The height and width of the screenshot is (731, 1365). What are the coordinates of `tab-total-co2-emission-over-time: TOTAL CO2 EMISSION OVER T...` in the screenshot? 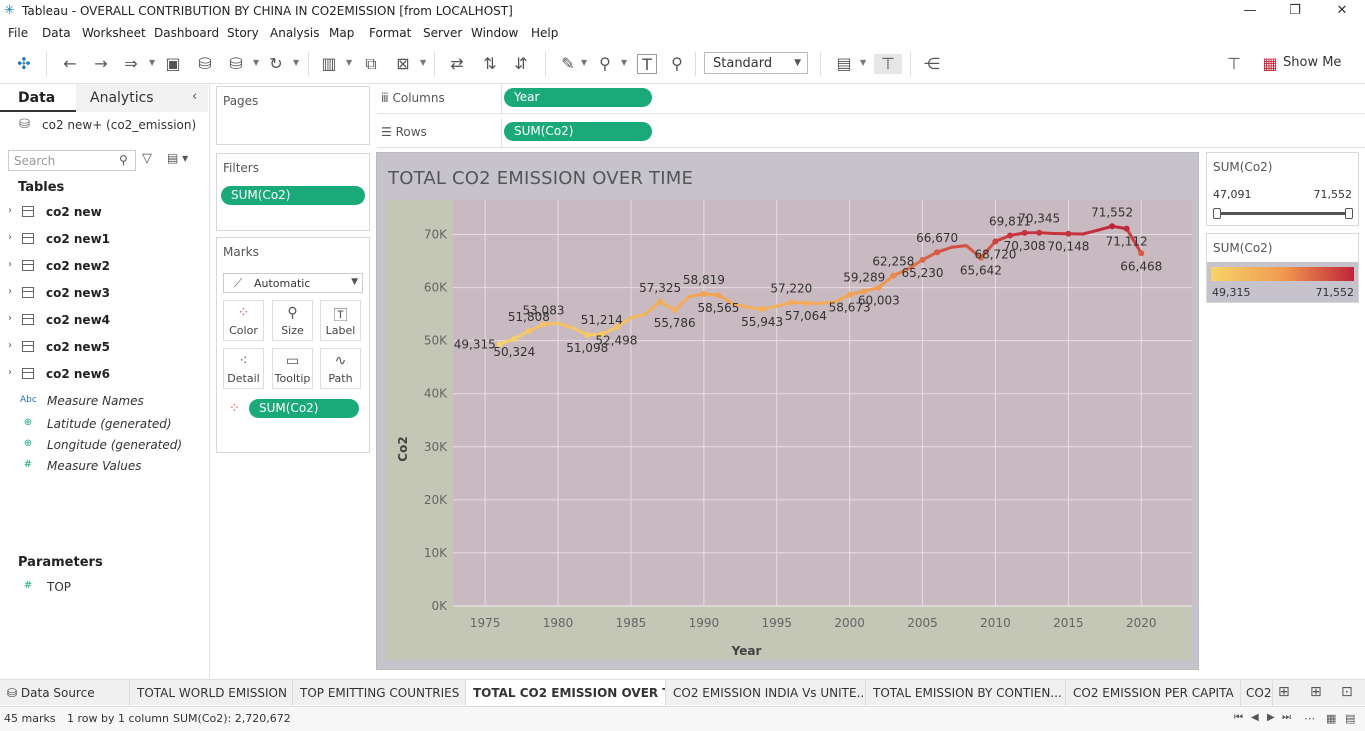 It's located at (566, 693).